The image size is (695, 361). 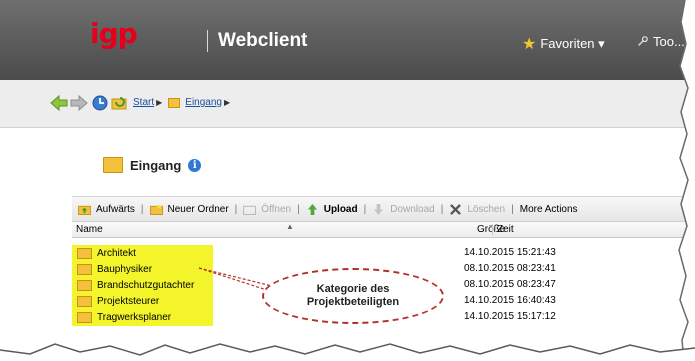 I want to click on row-name-text: Brandschutzgutachter, so click(x=146, y=285).